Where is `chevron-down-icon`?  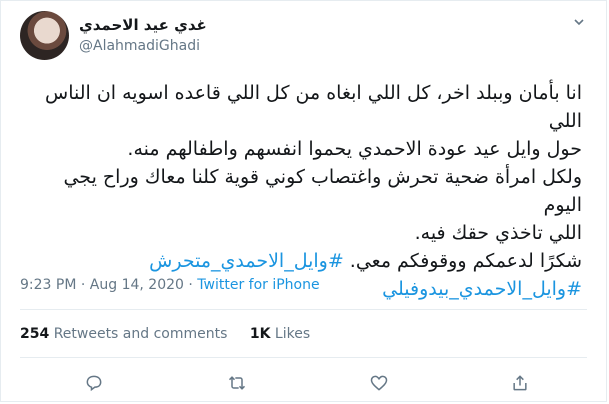
chevron-down-icon is located at coordinates (579, 24).